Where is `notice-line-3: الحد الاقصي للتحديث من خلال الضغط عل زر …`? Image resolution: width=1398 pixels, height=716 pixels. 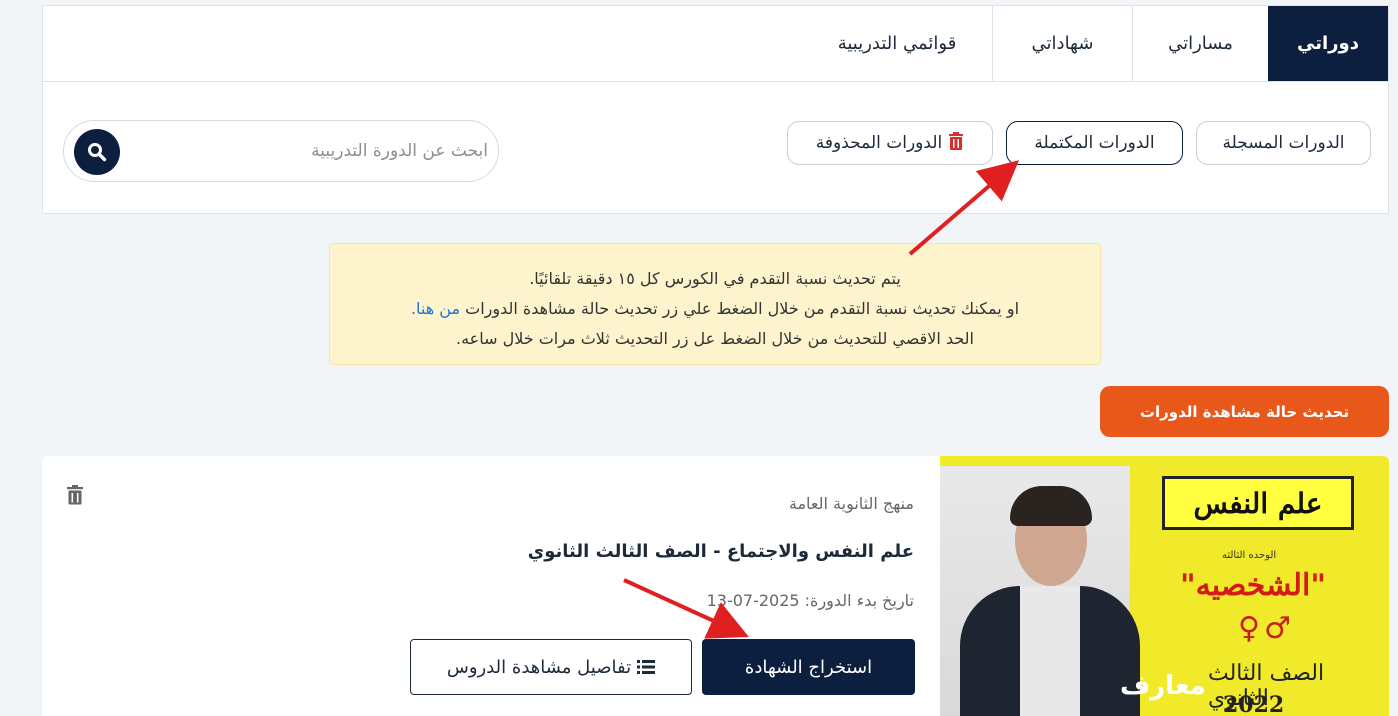
notice-line-3: الحد الاقصي للتحديث من خلال الضغط عل زر … is located at coordinates (715, 338).